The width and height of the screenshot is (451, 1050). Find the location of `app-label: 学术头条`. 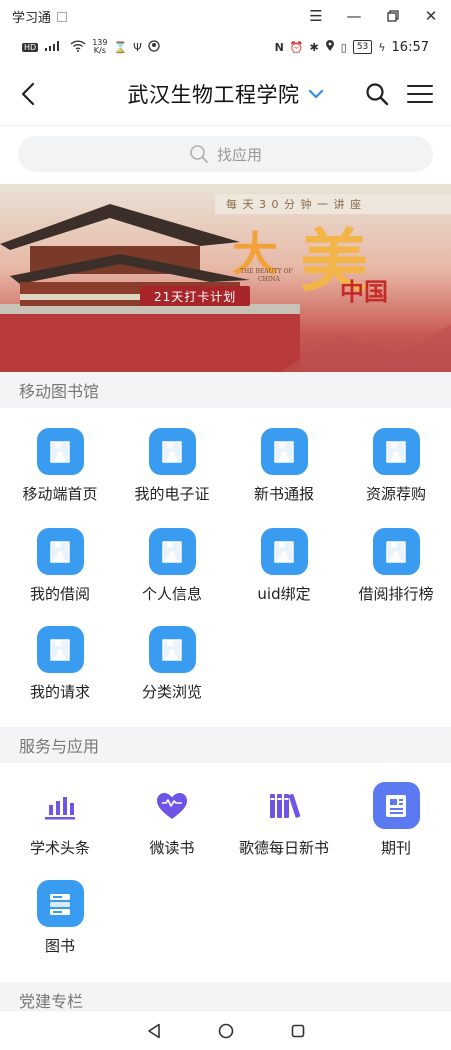

app-label: 学术头条 is located at coordinates (59, 848).